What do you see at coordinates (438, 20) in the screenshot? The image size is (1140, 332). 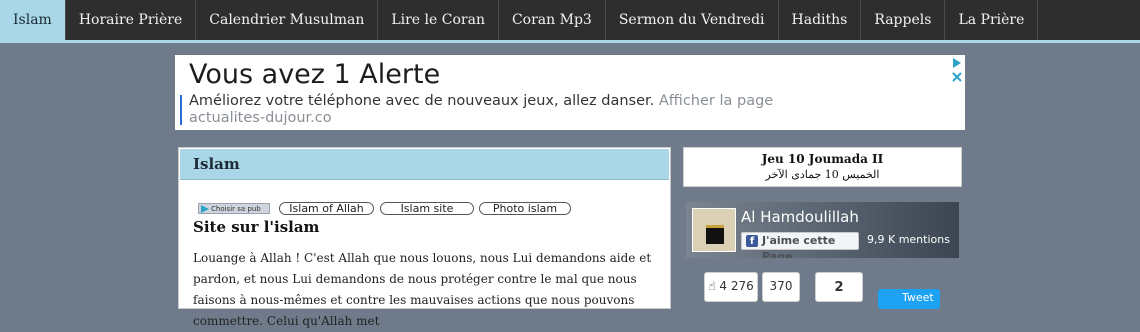 I see `nav-item-lire-coran: Lire le Coran` at bounding box center [438, 20].